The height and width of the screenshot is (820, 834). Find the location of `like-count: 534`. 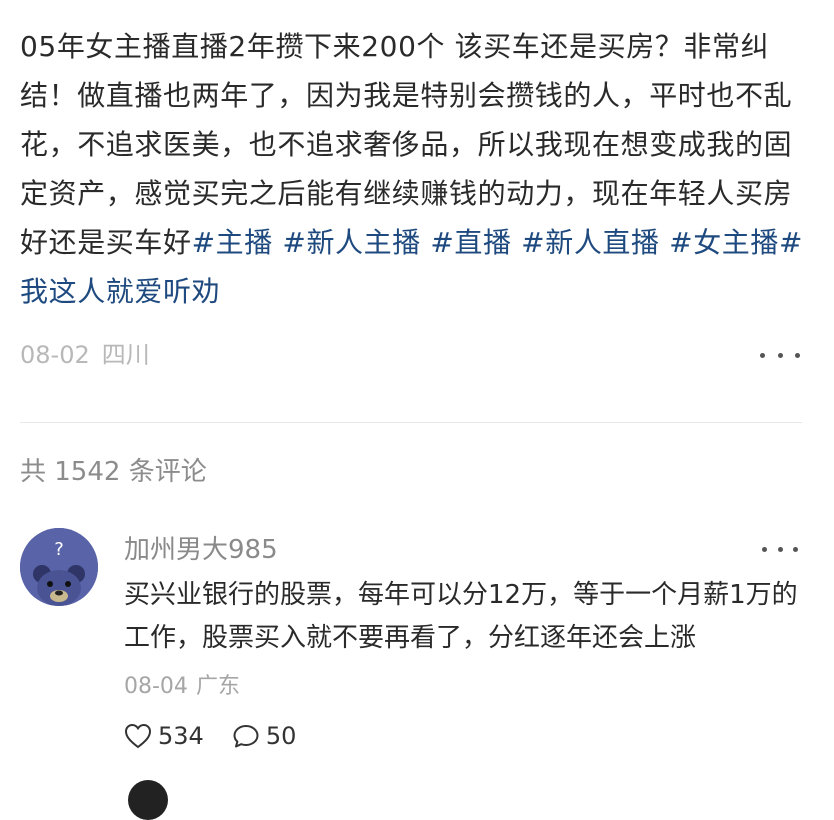

like-count: 534 is located at coordinates (181, 736).